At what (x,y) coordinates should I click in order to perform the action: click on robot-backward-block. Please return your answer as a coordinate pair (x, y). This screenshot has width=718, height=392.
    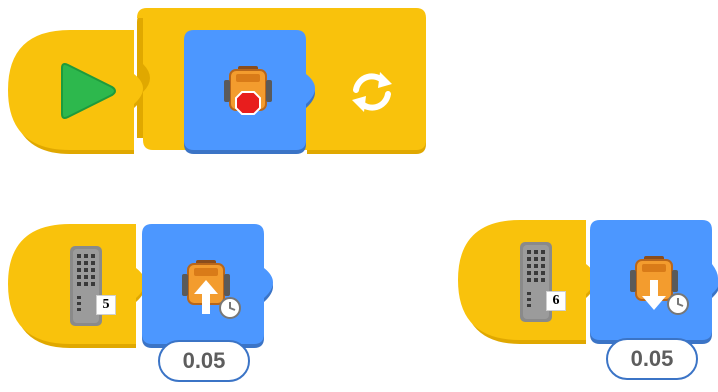
    Looking at the image, I should click on (654, 283).